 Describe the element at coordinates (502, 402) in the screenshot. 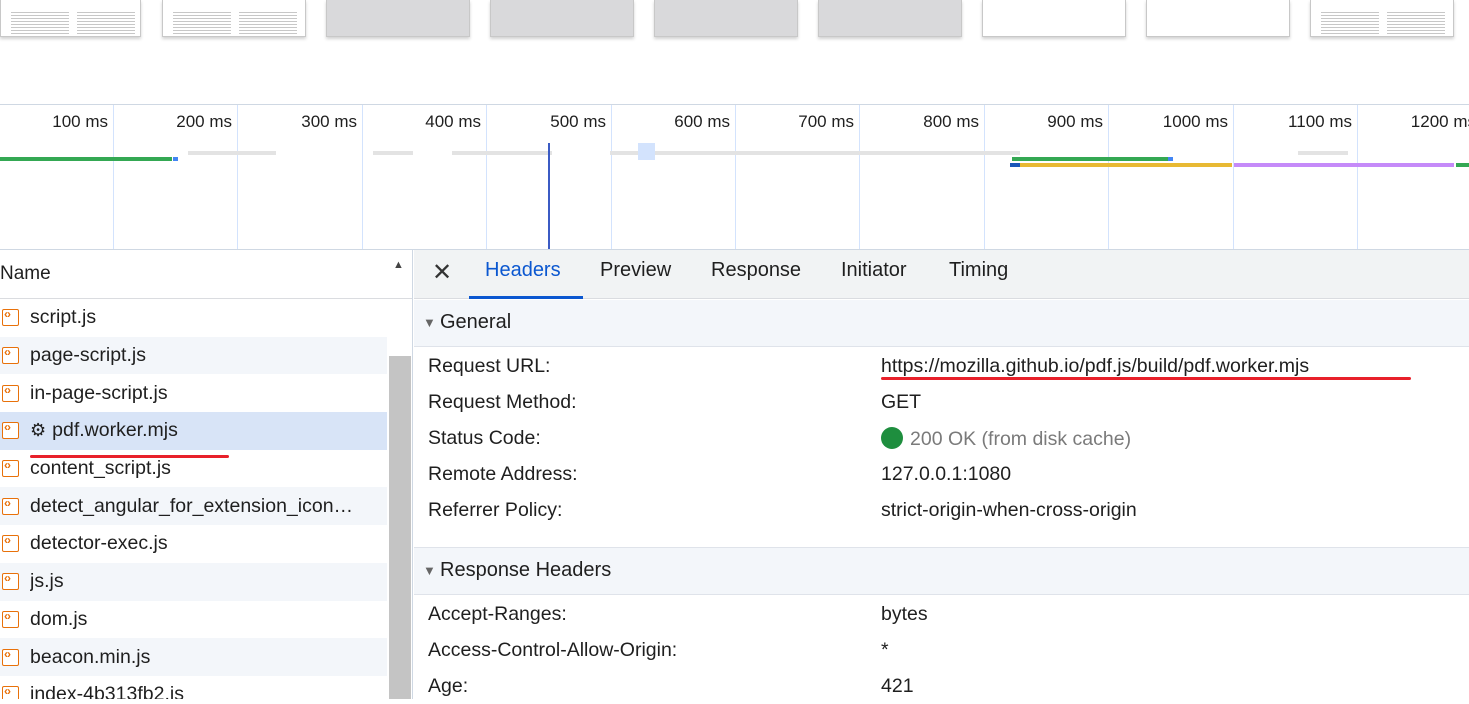

I see `header-key: Request Method:` at that location.